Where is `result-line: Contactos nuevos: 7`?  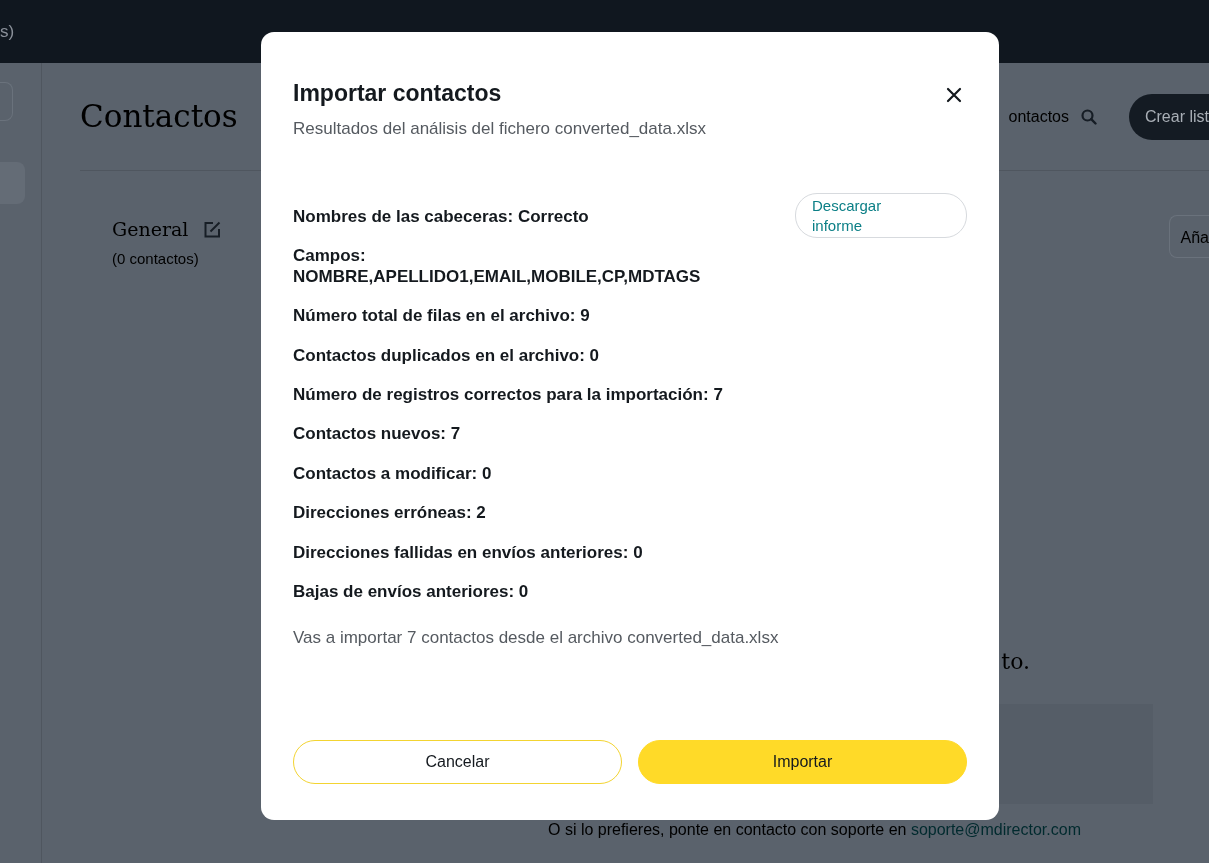
result-line: Contactos nuevos: 7 is located at coordinates (377, 434).